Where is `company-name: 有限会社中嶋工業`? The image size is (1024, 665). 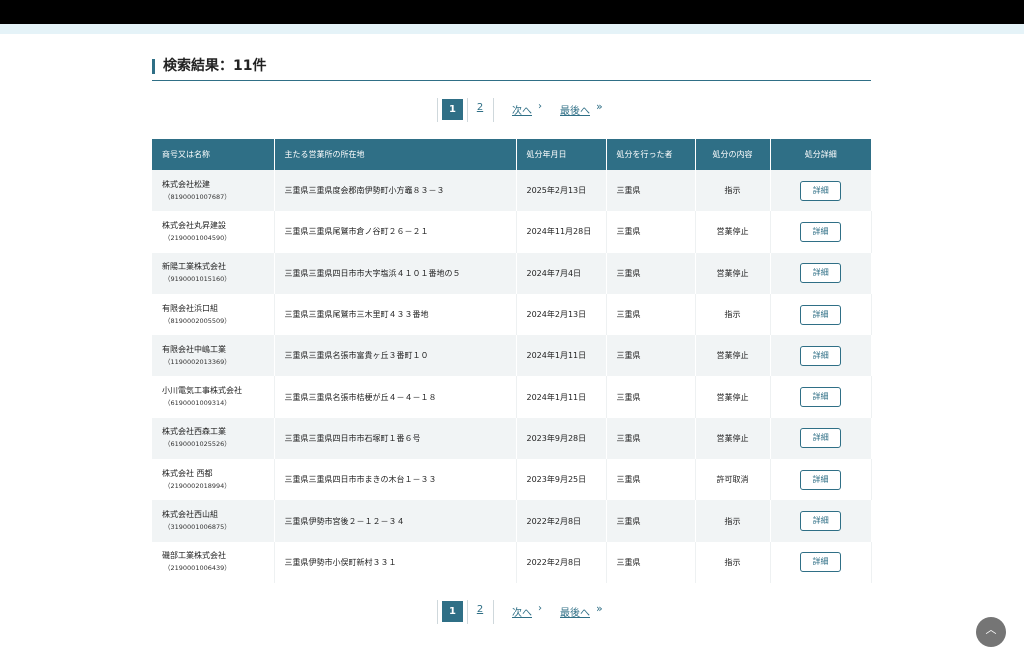
company-name: 有限会社中嶋工業 is located at coordinates (194, 349).